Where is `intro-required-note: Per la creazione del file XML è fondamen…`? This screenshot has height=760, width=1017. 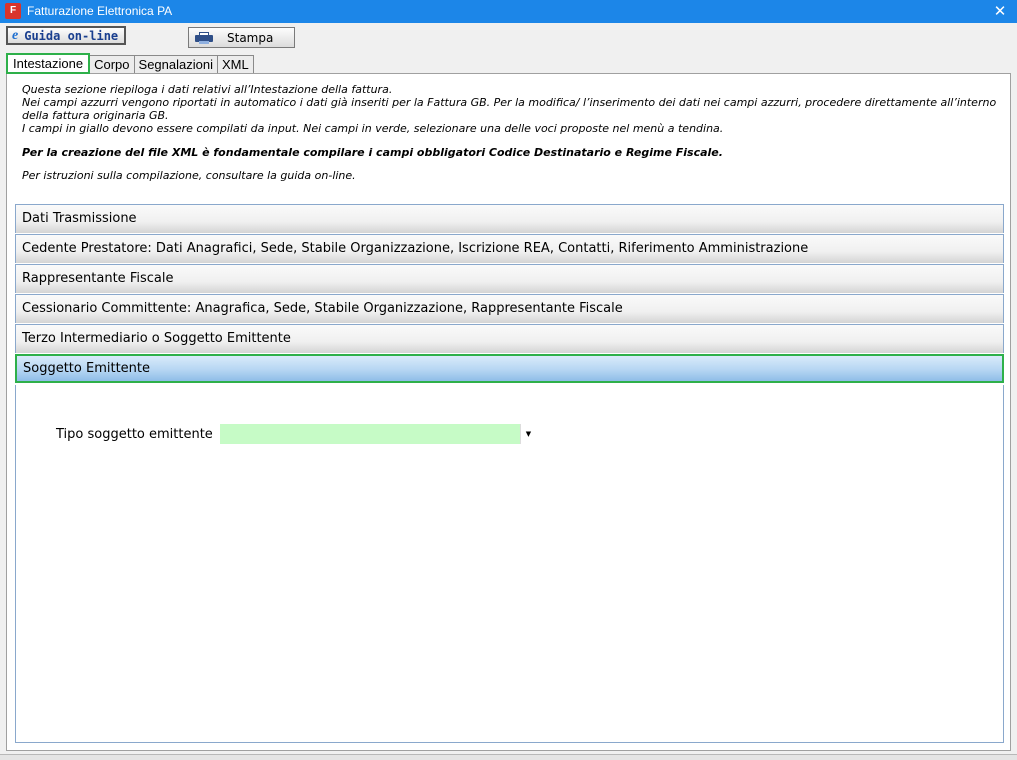
intro-required-note: Per la creazione del file XML è fondamen… is located at coordinates (372, 152).